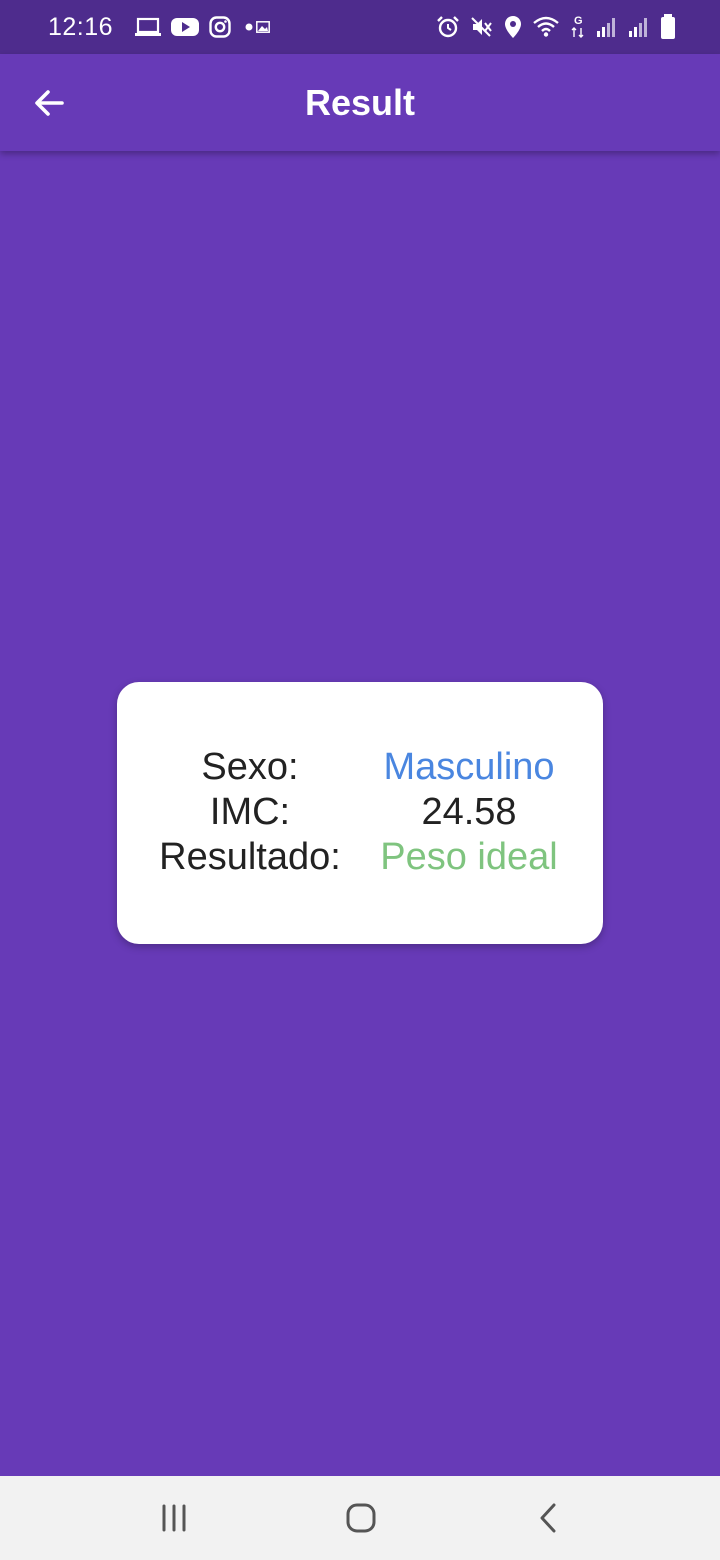  I want to click on home-icon, so click(361, 1518).